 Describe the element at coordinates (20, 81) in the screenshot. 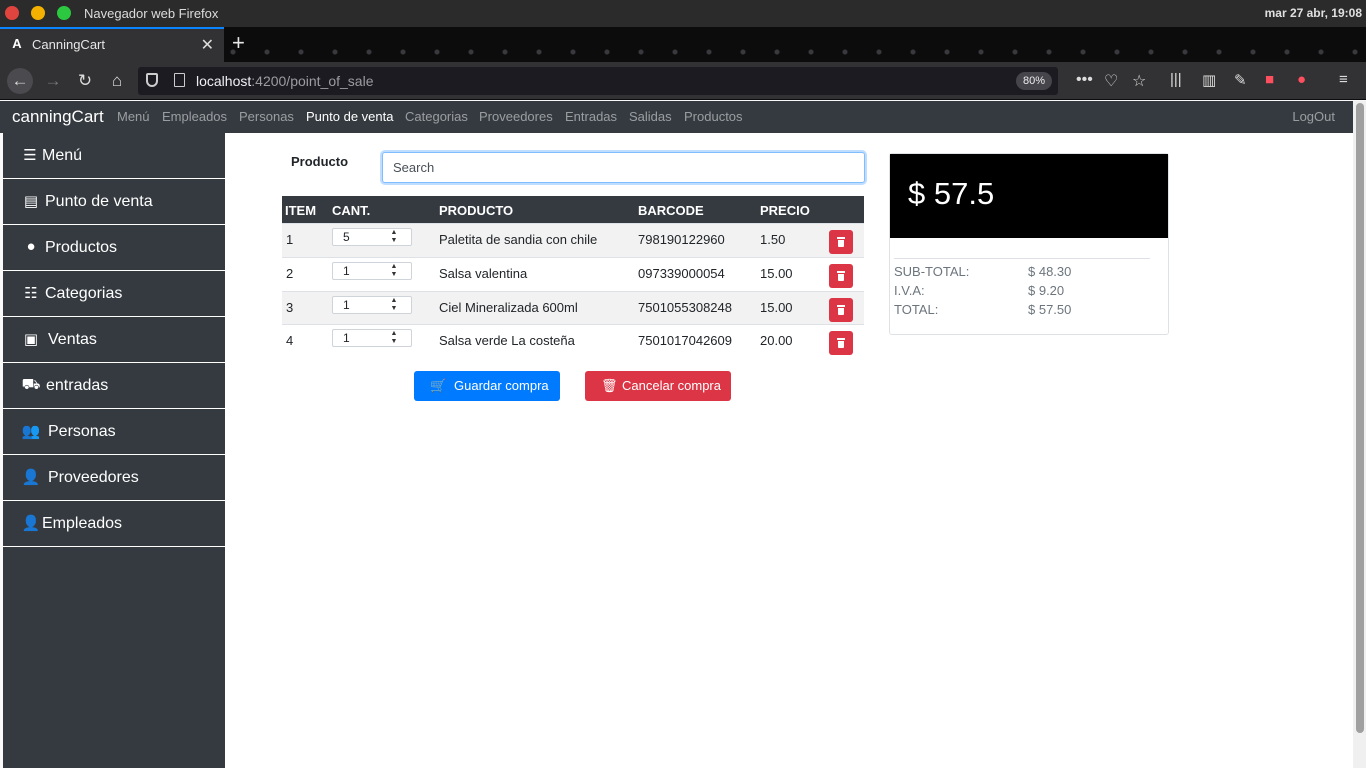

I see `back-icon: ←` at that location.